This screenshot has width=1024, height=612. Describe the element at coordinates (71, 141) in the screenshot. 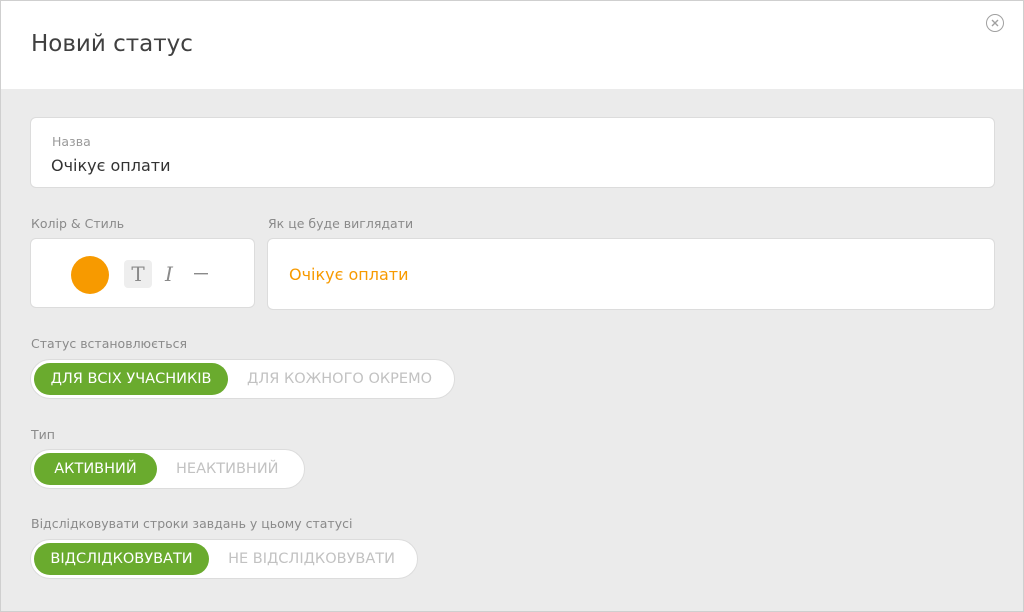

I see `name-label: Назва` at that location.